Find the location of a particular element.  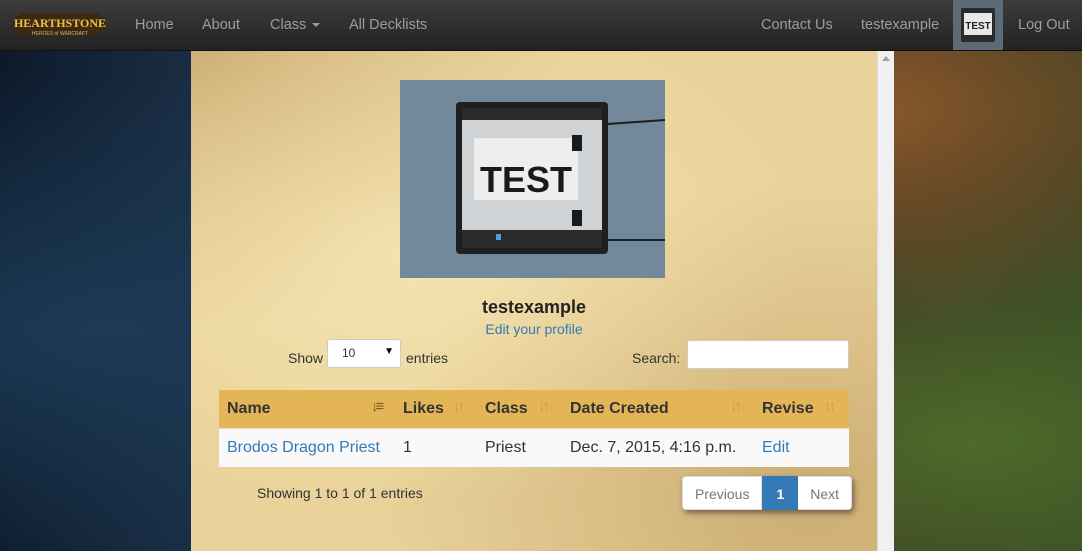

deck-class: Priest is located at coordinates (505, 447).